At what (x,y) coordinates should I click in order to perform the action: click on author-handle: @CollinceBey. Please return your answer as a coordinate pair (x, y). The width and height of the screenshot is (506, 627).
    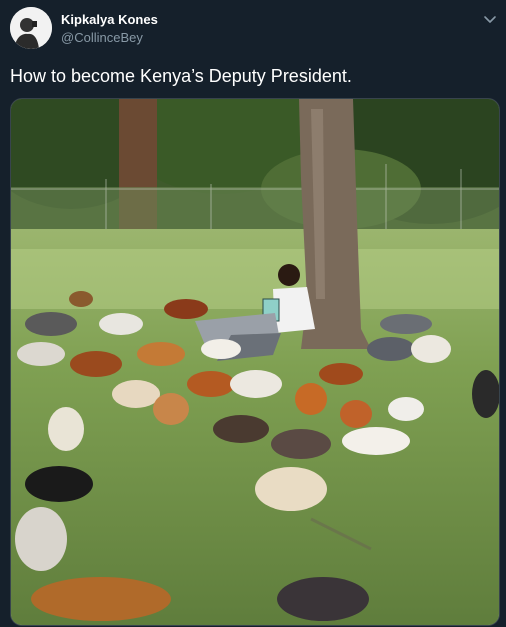
    Looking at the image, I should click on (109, 38).